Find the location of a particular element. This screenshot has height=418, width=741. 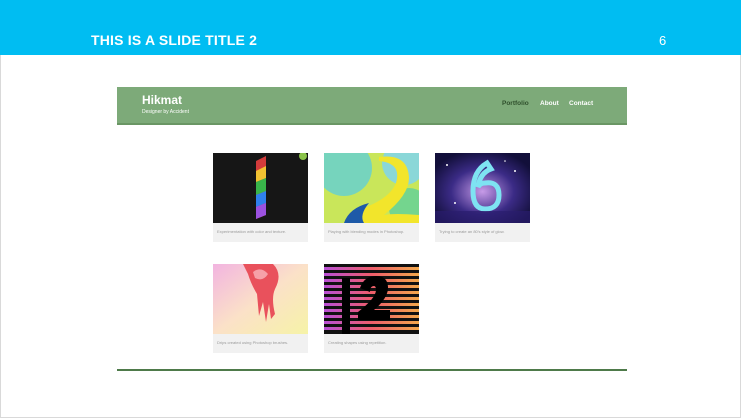

portfolio-card: Experimentation with color and texture. is located at coordinates (260, 197).